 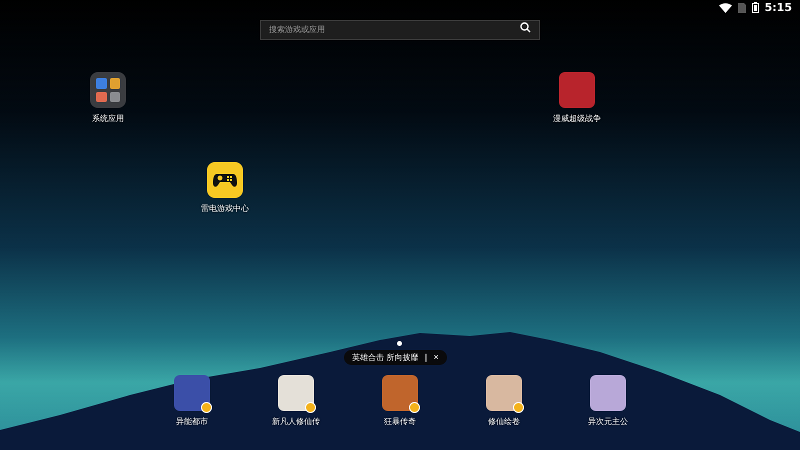 What do you see at coordinates (108, 90) in the screenshot?
I see `folder-icon` at bounding box center [108, 90].